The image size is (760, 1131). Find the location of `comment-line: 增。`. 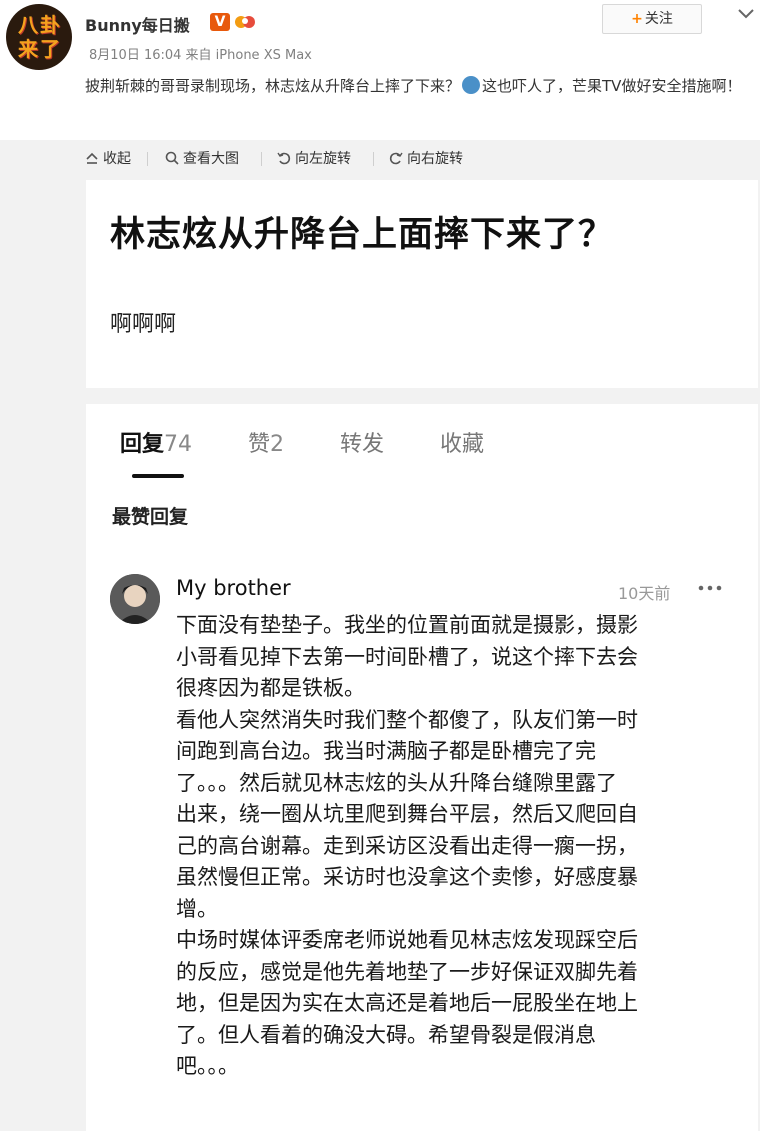

comment-line: 增。 is located at coordinates (197, 908).